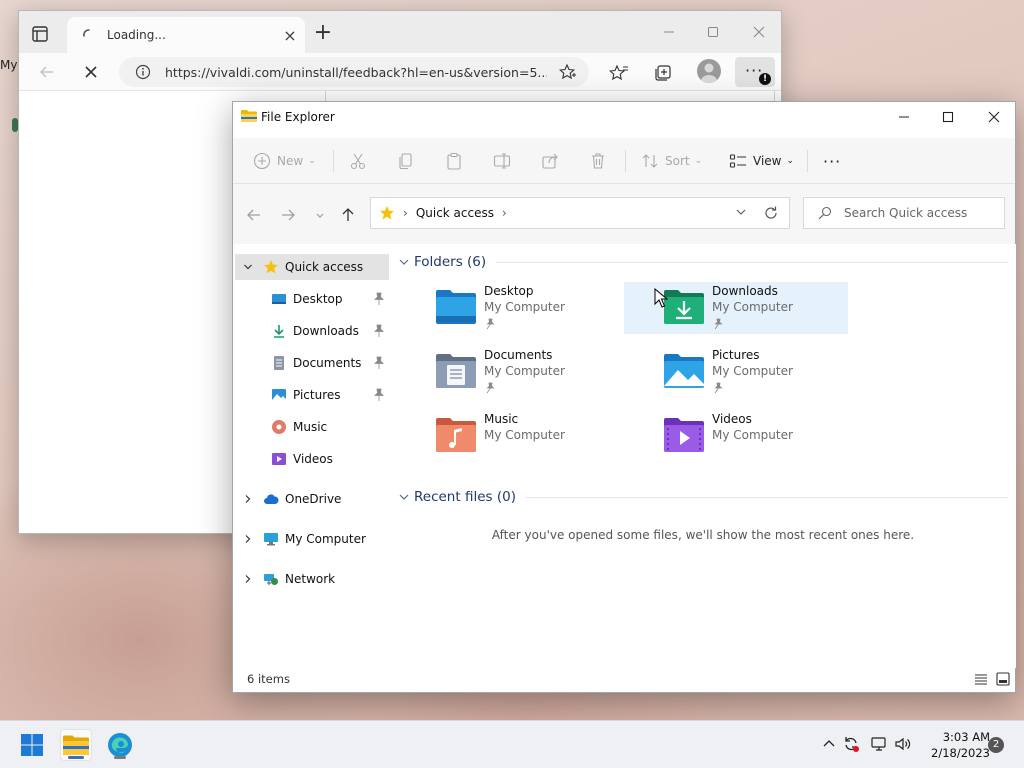  Describe the element at coordinates (312, 459) in the screenshot. I see `nav-item-videos: Videos` at that location.